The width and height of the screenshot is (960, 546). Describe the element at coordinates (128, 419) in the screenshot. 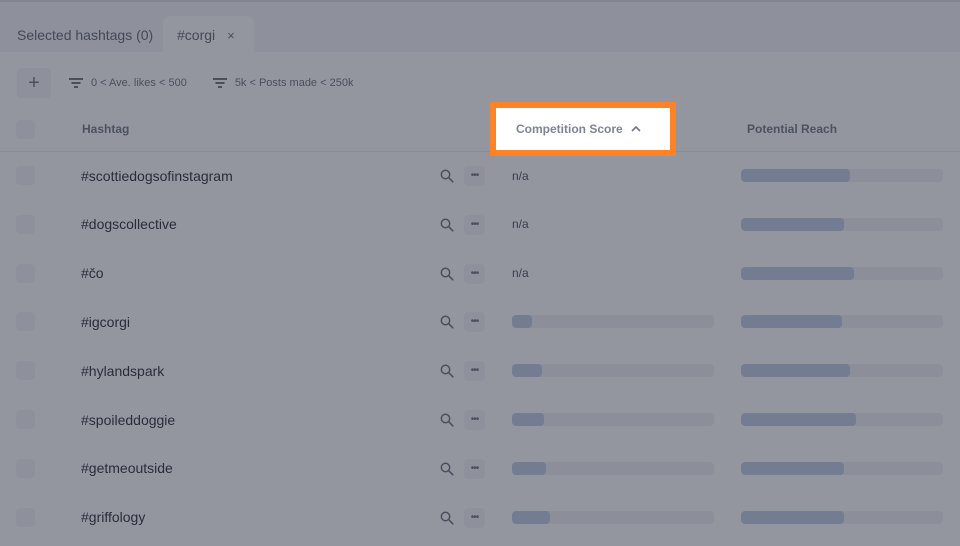

I see `hashtag-name: #spoileddoggie` at that location.